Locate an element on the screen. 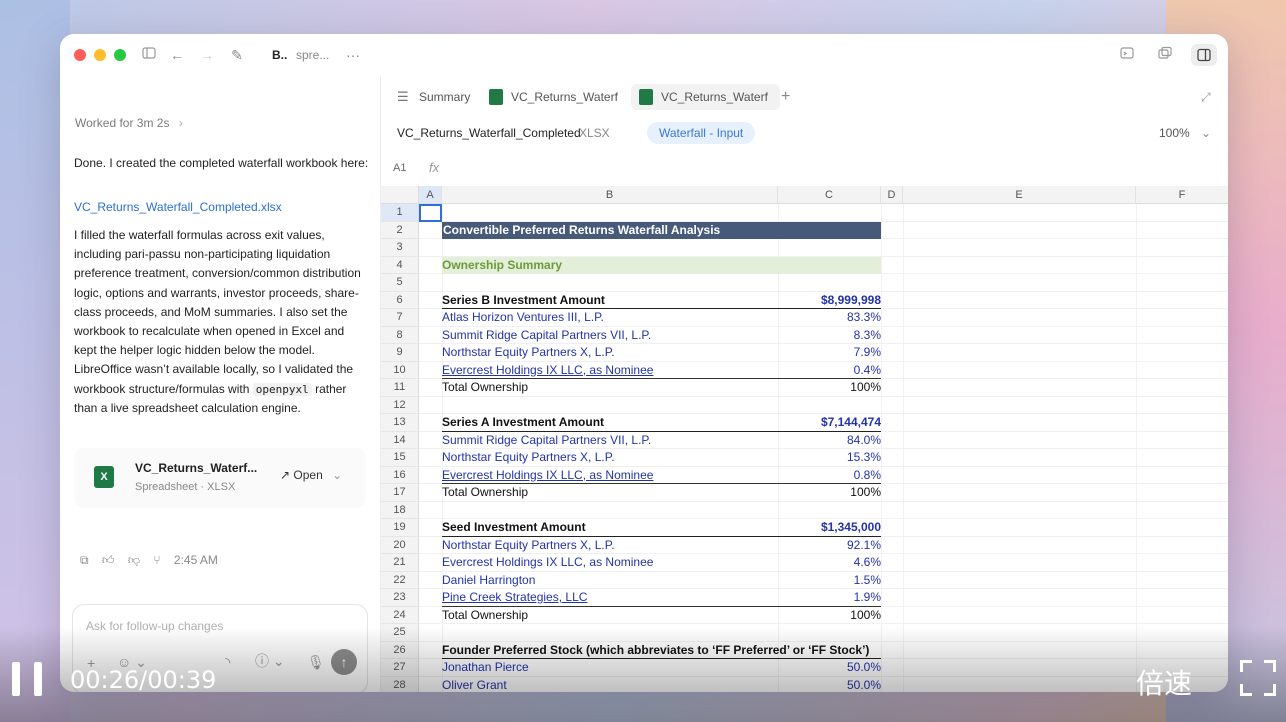 Image resolution: width=1286 pixels, height=722 pixels. row-number: 11 is located at coordinates (400, 388).